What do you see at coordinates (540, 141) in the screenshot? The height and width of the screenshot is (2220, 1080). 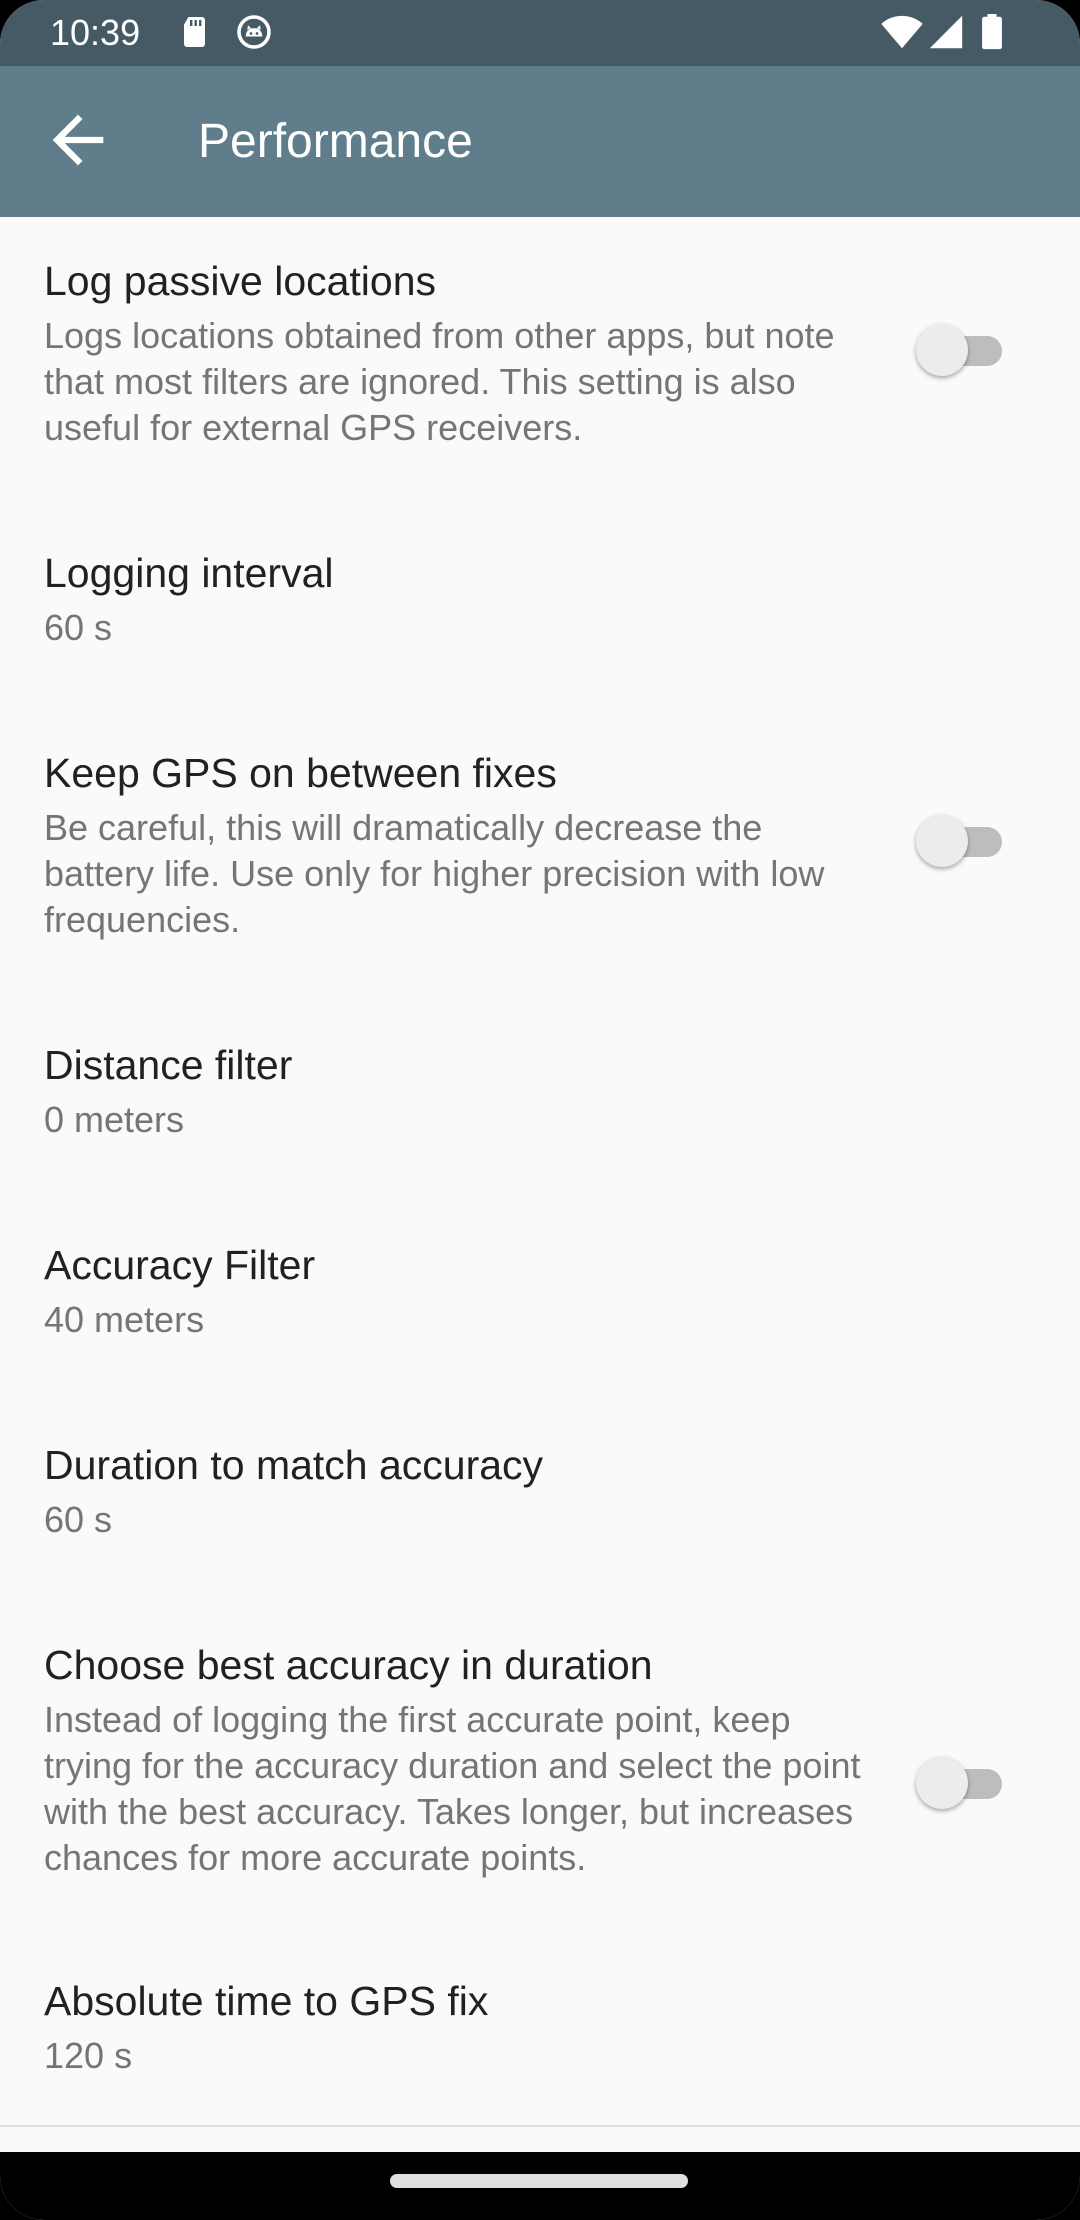 I see `app-bar: Performance` at bounding box center [540, 141].